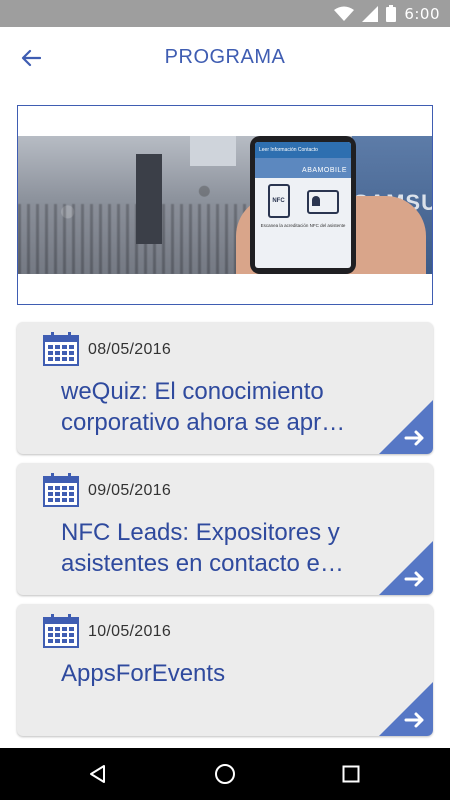 The image size is (450, 800). I want to click on wifi-icon, so click(344, 13).